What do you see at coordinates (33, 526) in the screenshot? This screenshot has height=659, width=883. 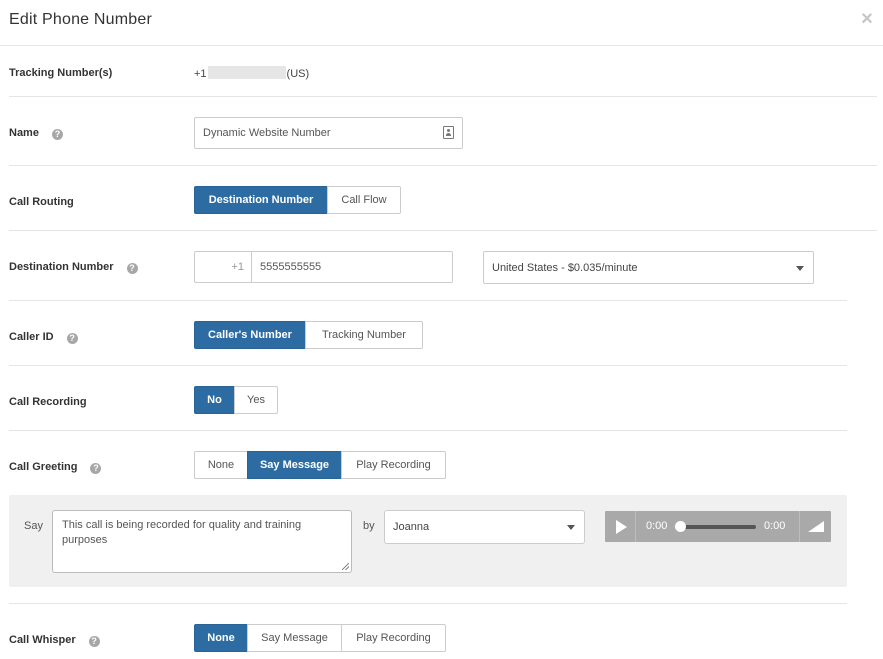 I see `say-label: Say` at bounding box center [33, 526].